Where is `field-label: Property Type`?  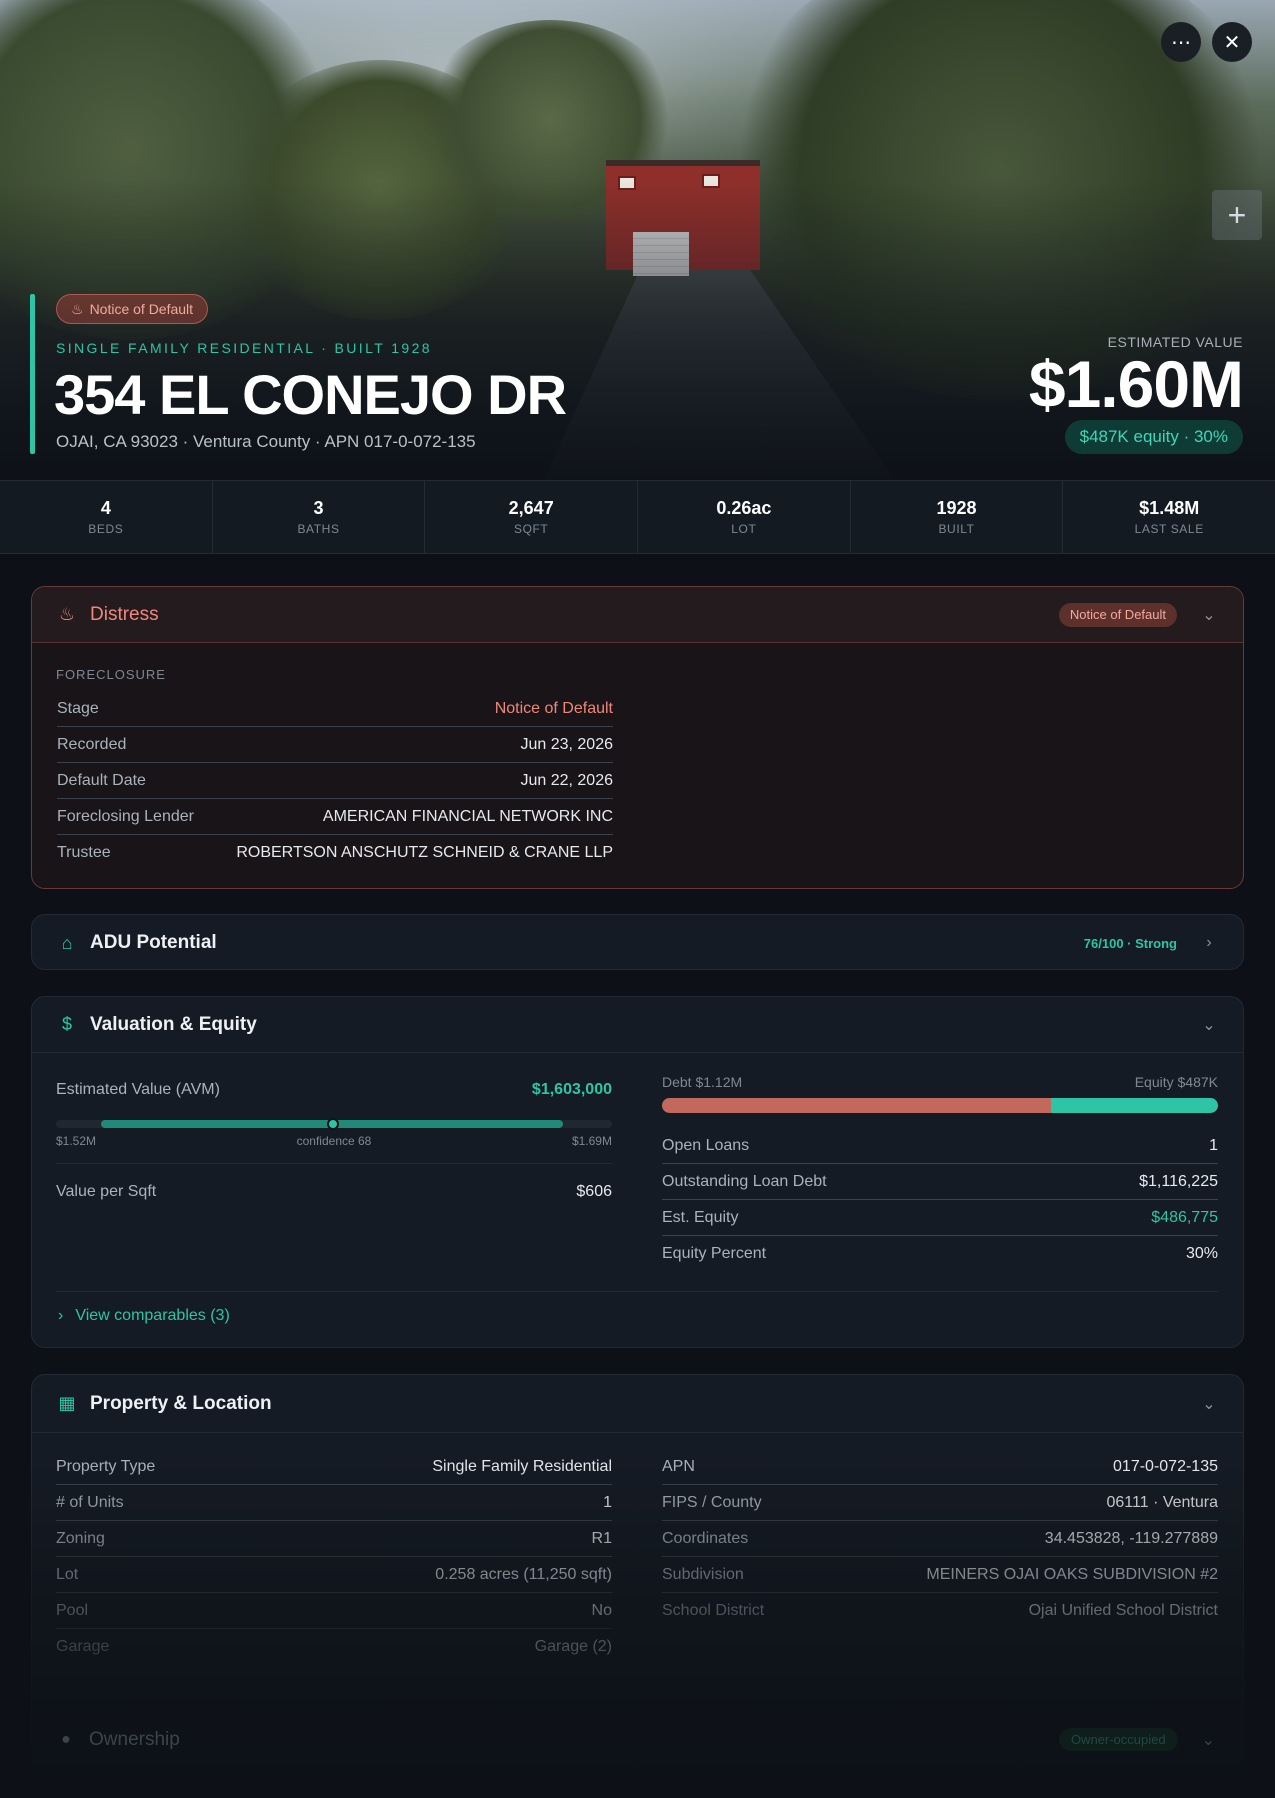 field-label: Property Type is located at coordinates (106, 1466).